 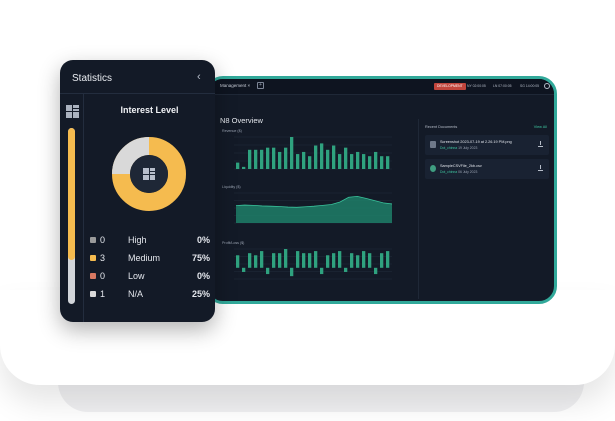 I want to click on legend-label: N/A, so click(x=136, y=294).